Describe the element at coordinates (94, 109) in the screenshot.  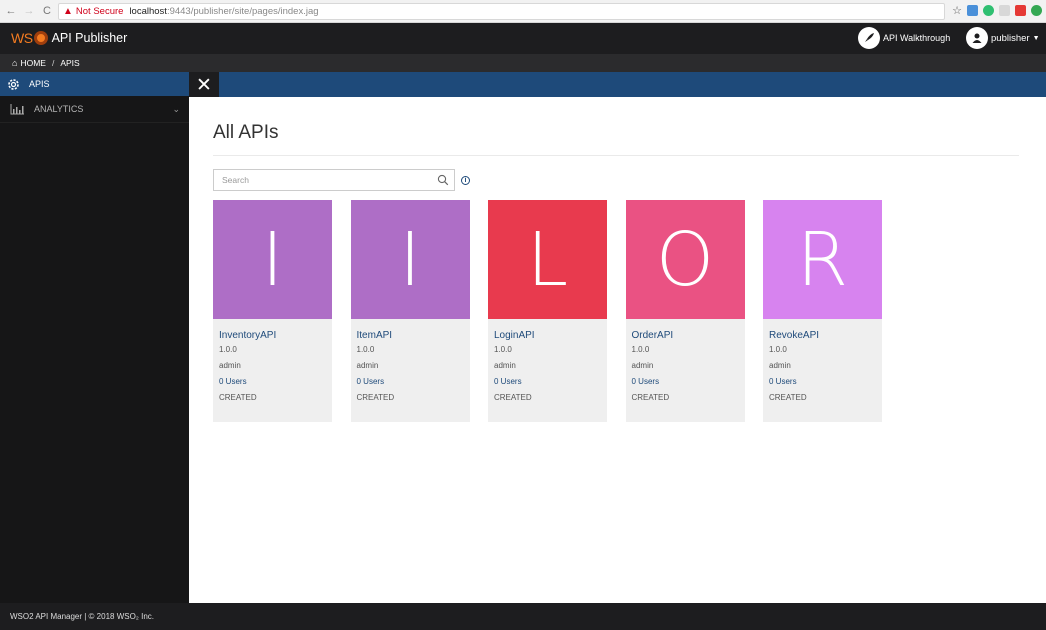
I see `sidebar-item-analytics: ANALYTICS ⌄` at that location.